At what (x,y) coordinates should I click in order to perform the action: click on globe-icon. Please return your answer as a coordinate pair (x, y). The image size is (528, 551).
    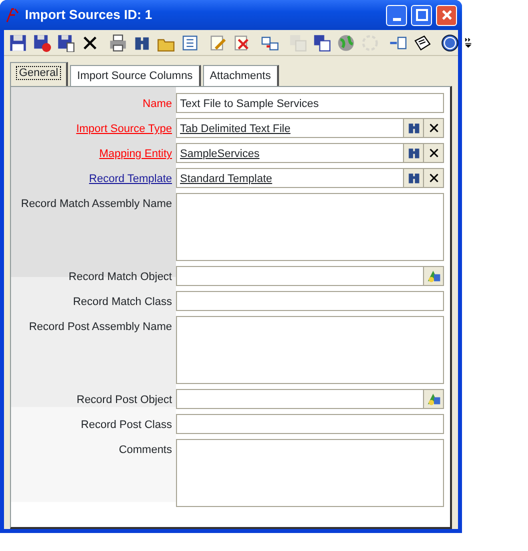
    Looking at the image, I should click on (346, 43).